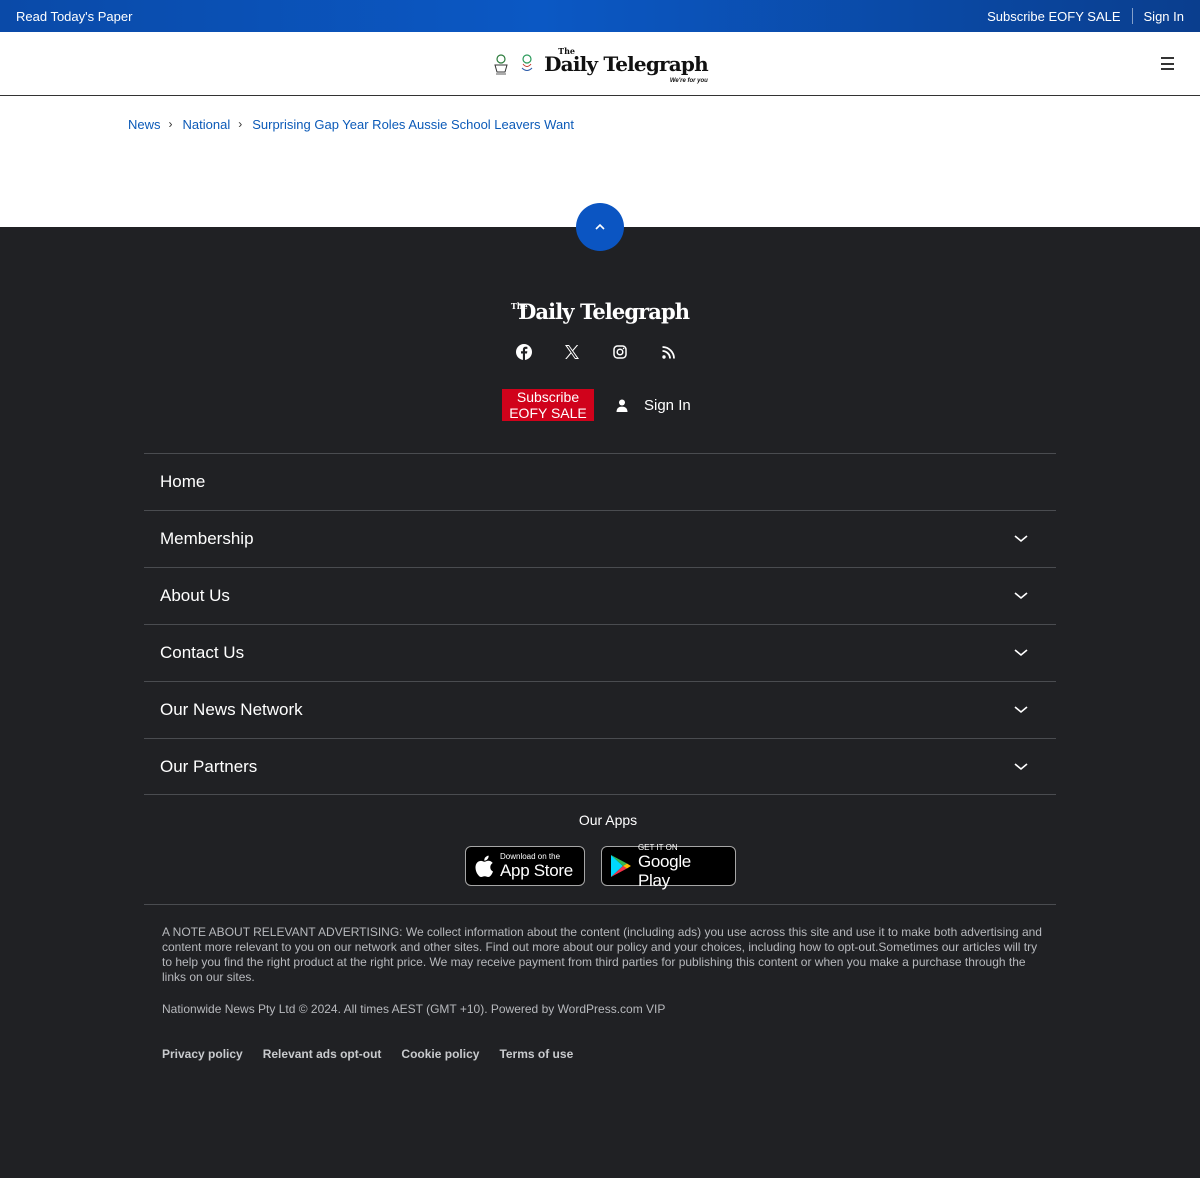  I want to click on footer-sign-in: Sign In, so click(653, 405).